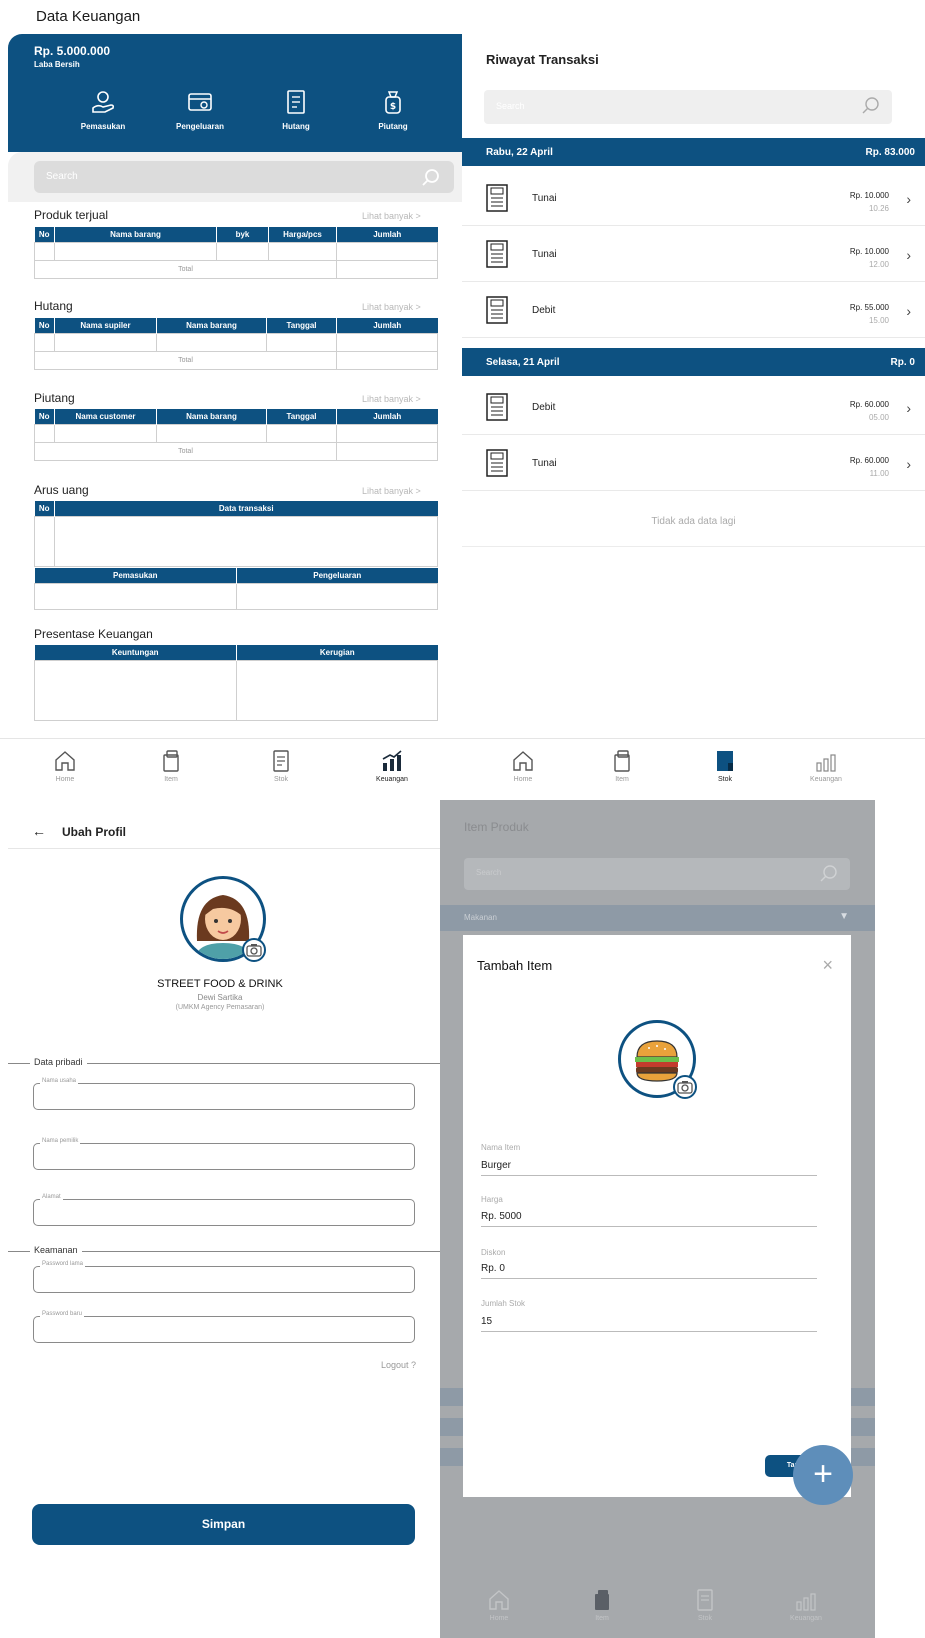  Describe the element at coordinates (71, 215) in the screenshot. I see `produk-terjual-title: Produk terjual` at that location.